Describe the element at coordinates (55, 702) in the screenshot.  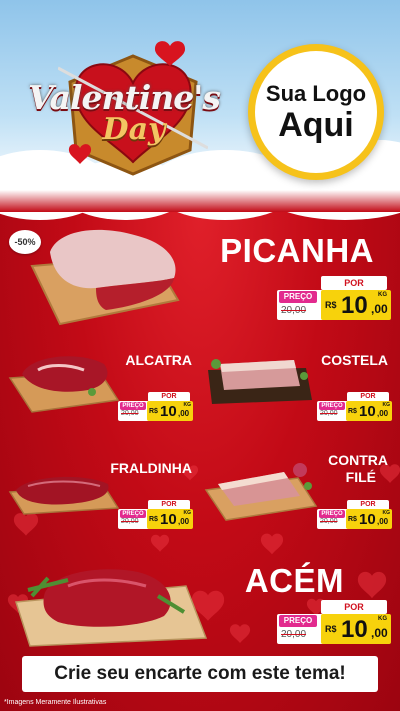
I see `footnote: *Imagens Meramente Ilustrativas` at that location.